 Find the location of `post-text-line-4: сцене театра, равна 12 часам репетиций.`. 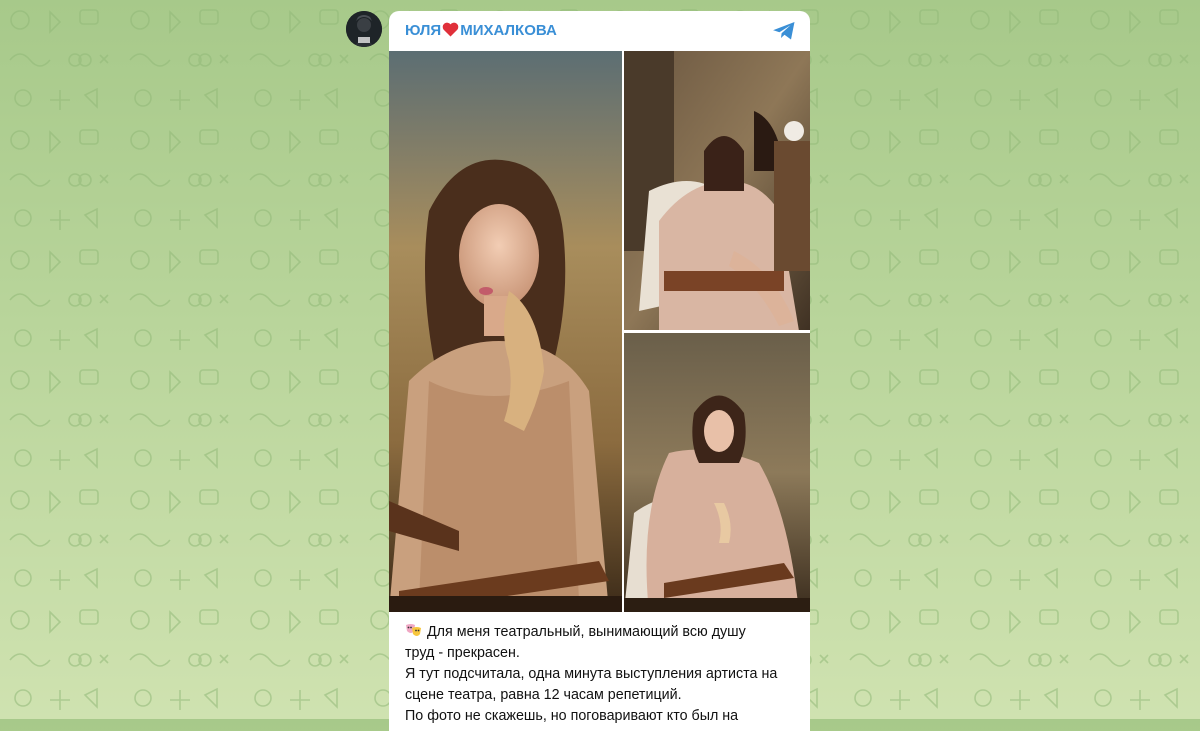

post-text-line-4: сцене театра, равна 12 часам репетиций. is located at coordinates (543, 695).